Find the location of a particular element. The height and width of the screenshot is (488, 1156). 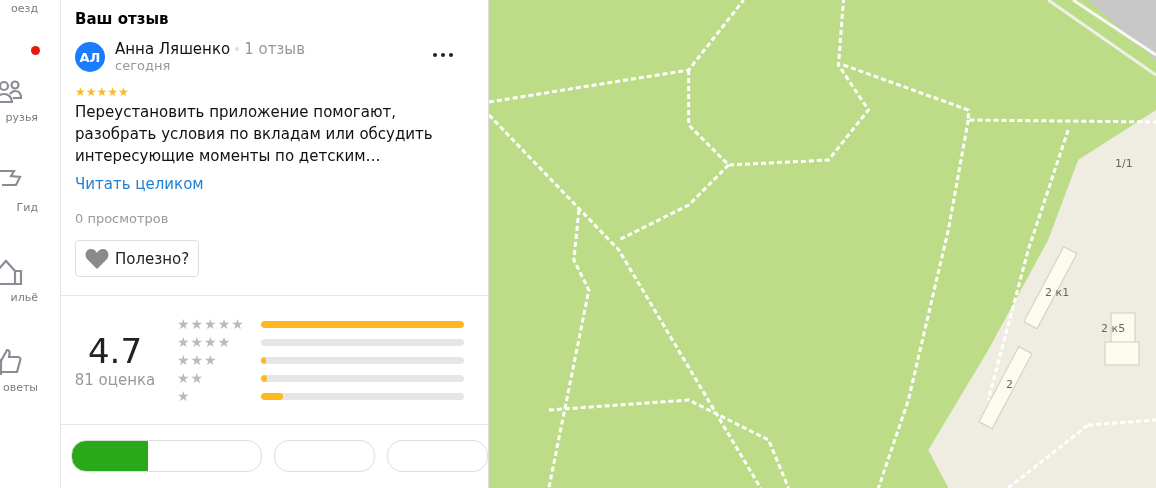

sidebar-item-label: ильё is located at coordinates (24, 297).